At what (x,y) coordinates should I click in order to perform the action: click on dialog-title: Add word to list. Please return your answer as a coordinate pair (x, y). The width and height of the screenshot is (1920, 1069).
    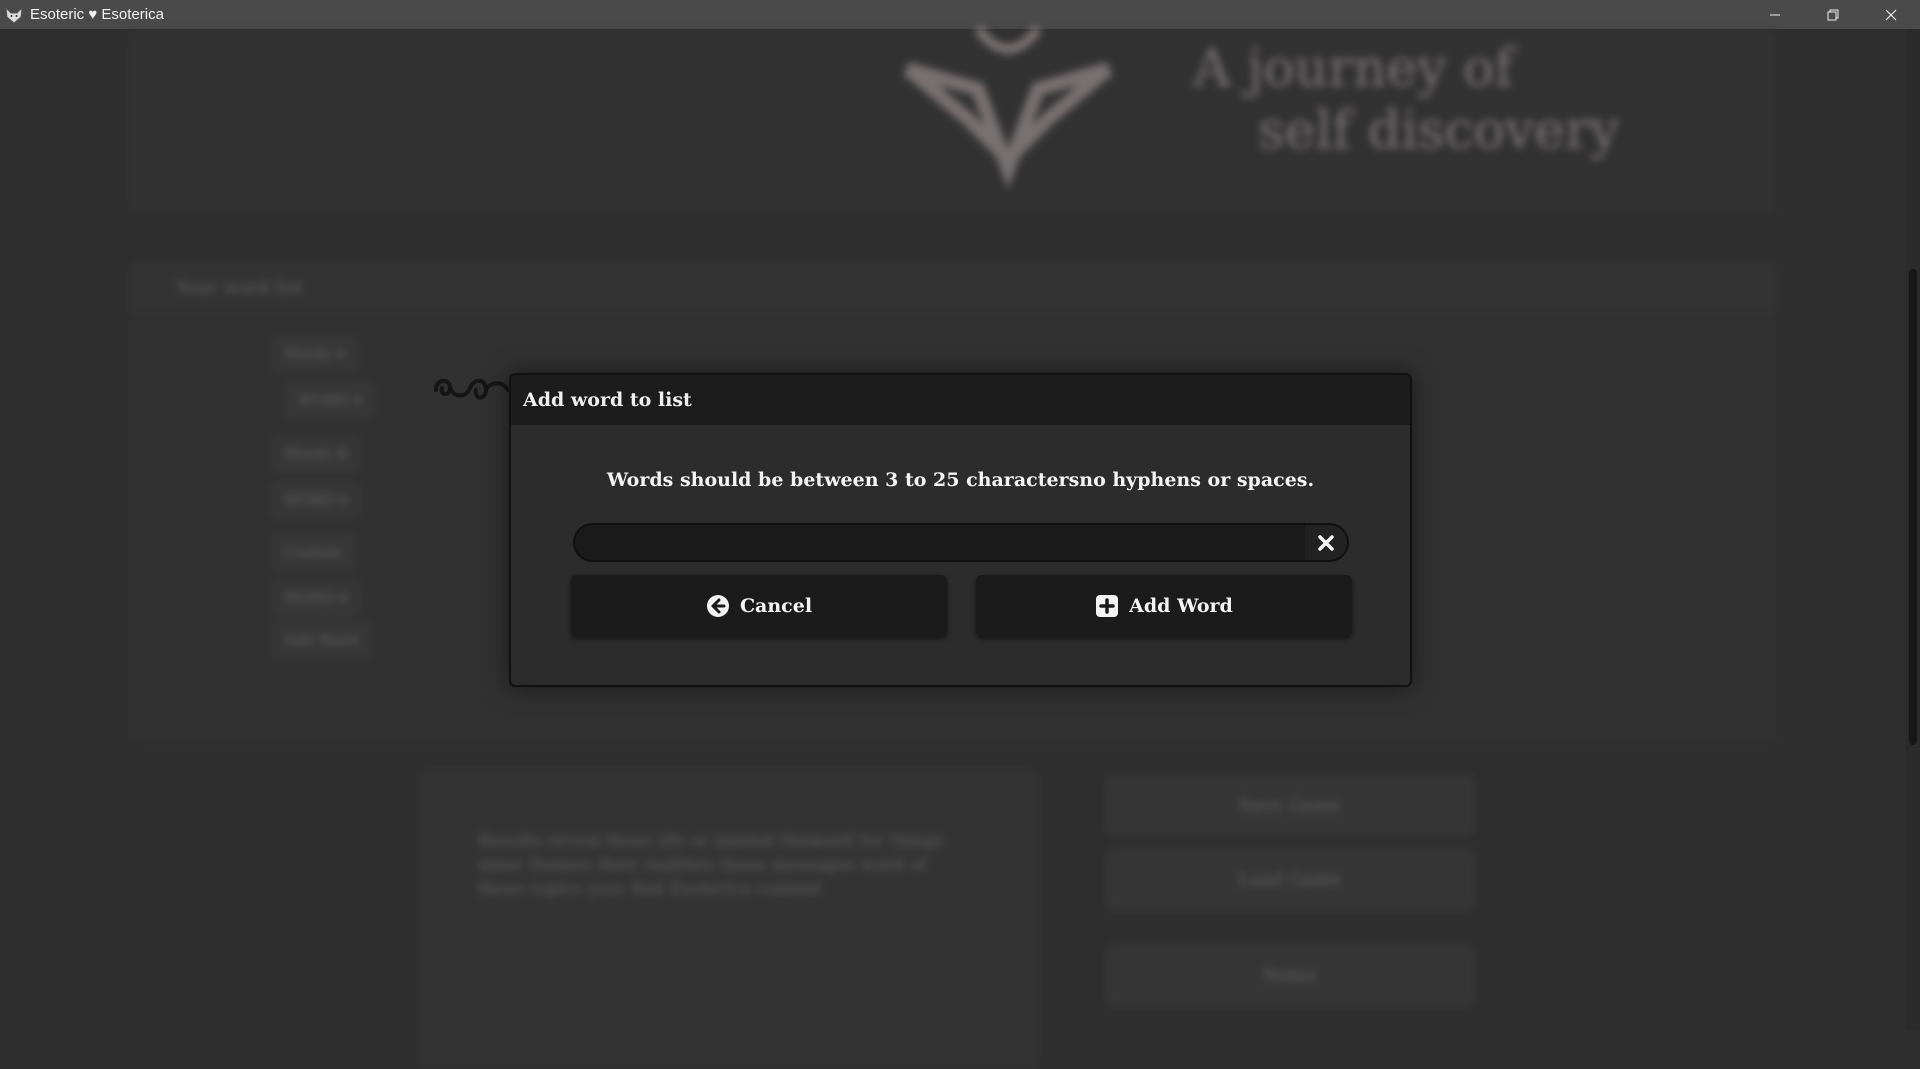
    Looking at the image, I should click on (960, 400).